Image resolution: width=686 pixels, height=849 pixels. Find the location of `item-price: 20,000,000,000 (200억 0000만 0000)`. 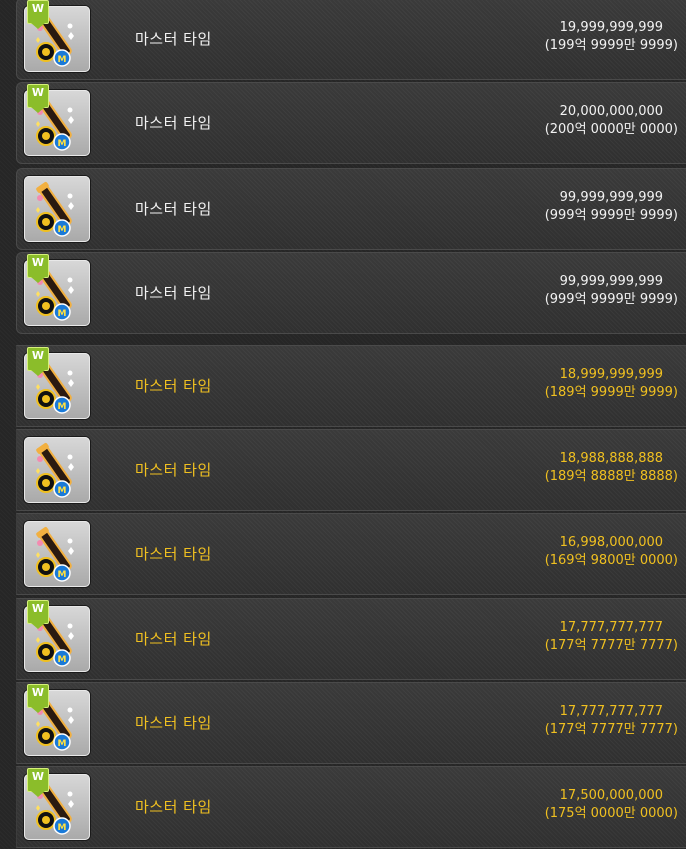

item-price: 20,000,000,000 (200억 0000만 0000) is located at coordinates (611, 121).